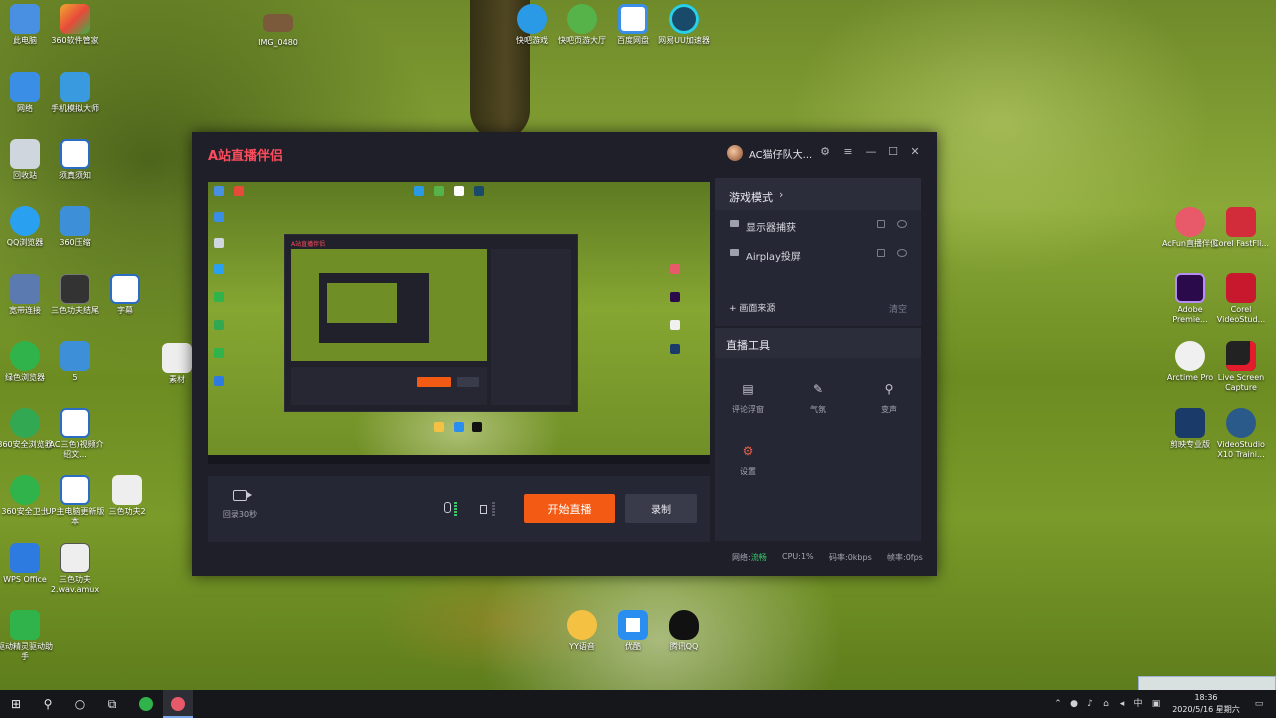 This screenshot has height=718, width=1276. What do you see at coordinates (75, 87) in the screenshot?
I see `phone-emulator-icon` at bounding box center [75, 87].